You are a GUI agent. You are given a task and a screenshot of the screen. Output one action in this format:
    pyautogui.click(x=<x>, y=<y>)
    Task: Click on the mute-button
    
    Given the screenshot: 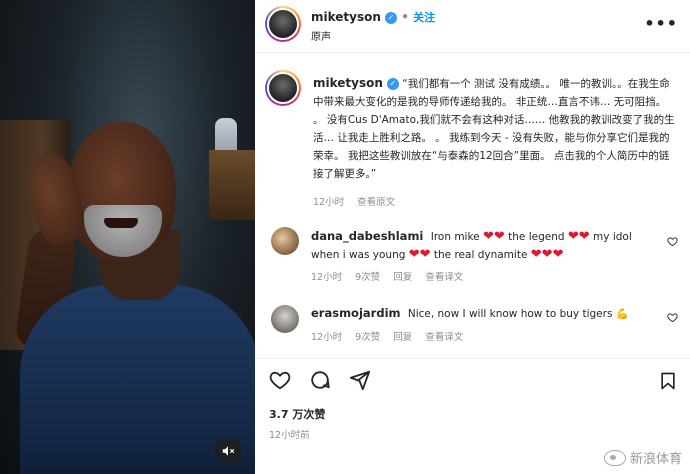 What is the action you would take?
    pyautogui.click(x=228, y=451)
    